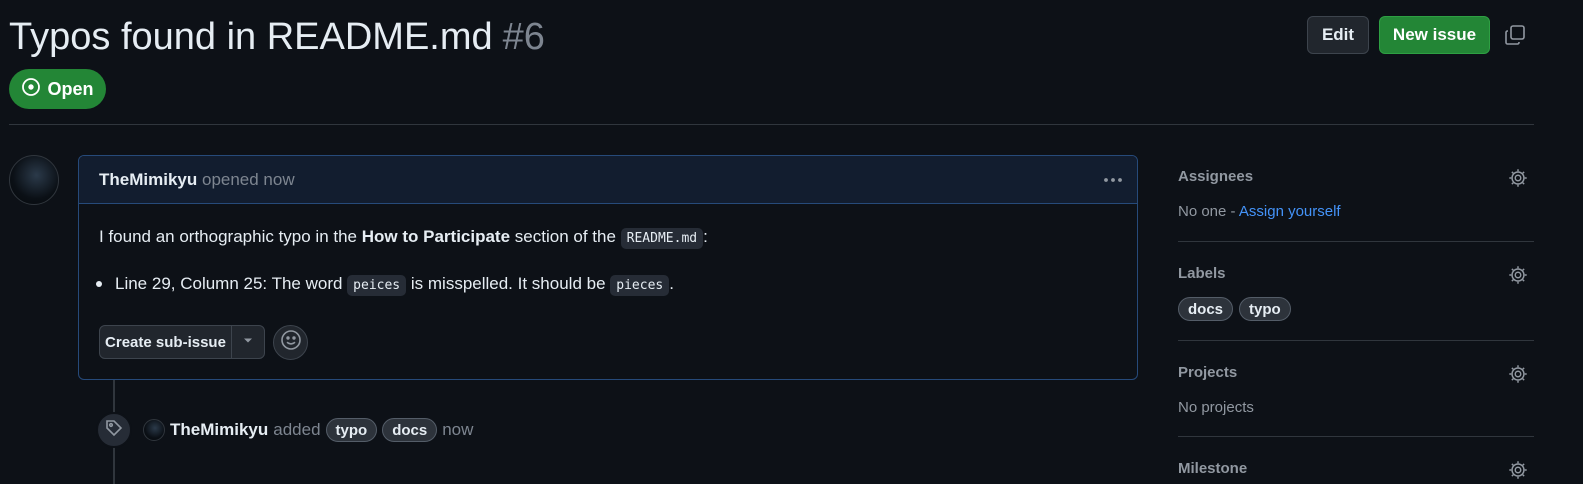 The image size is (1583, 484). What do you see at coordinates (166, 342) in the screenshot?
I see `create-subissue-button: Create sub-issue` at bounding box center [166, 342].